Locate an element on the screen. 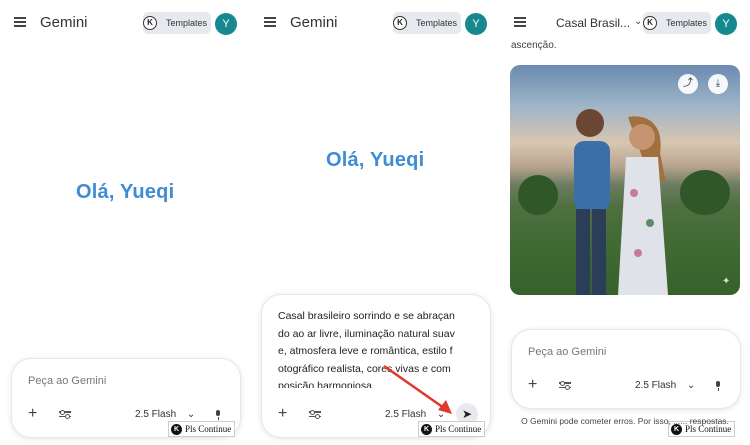 The height and width of the screenshot is (445, 750). sparkle-icon: ✦ is located at coordinates (726, 281).